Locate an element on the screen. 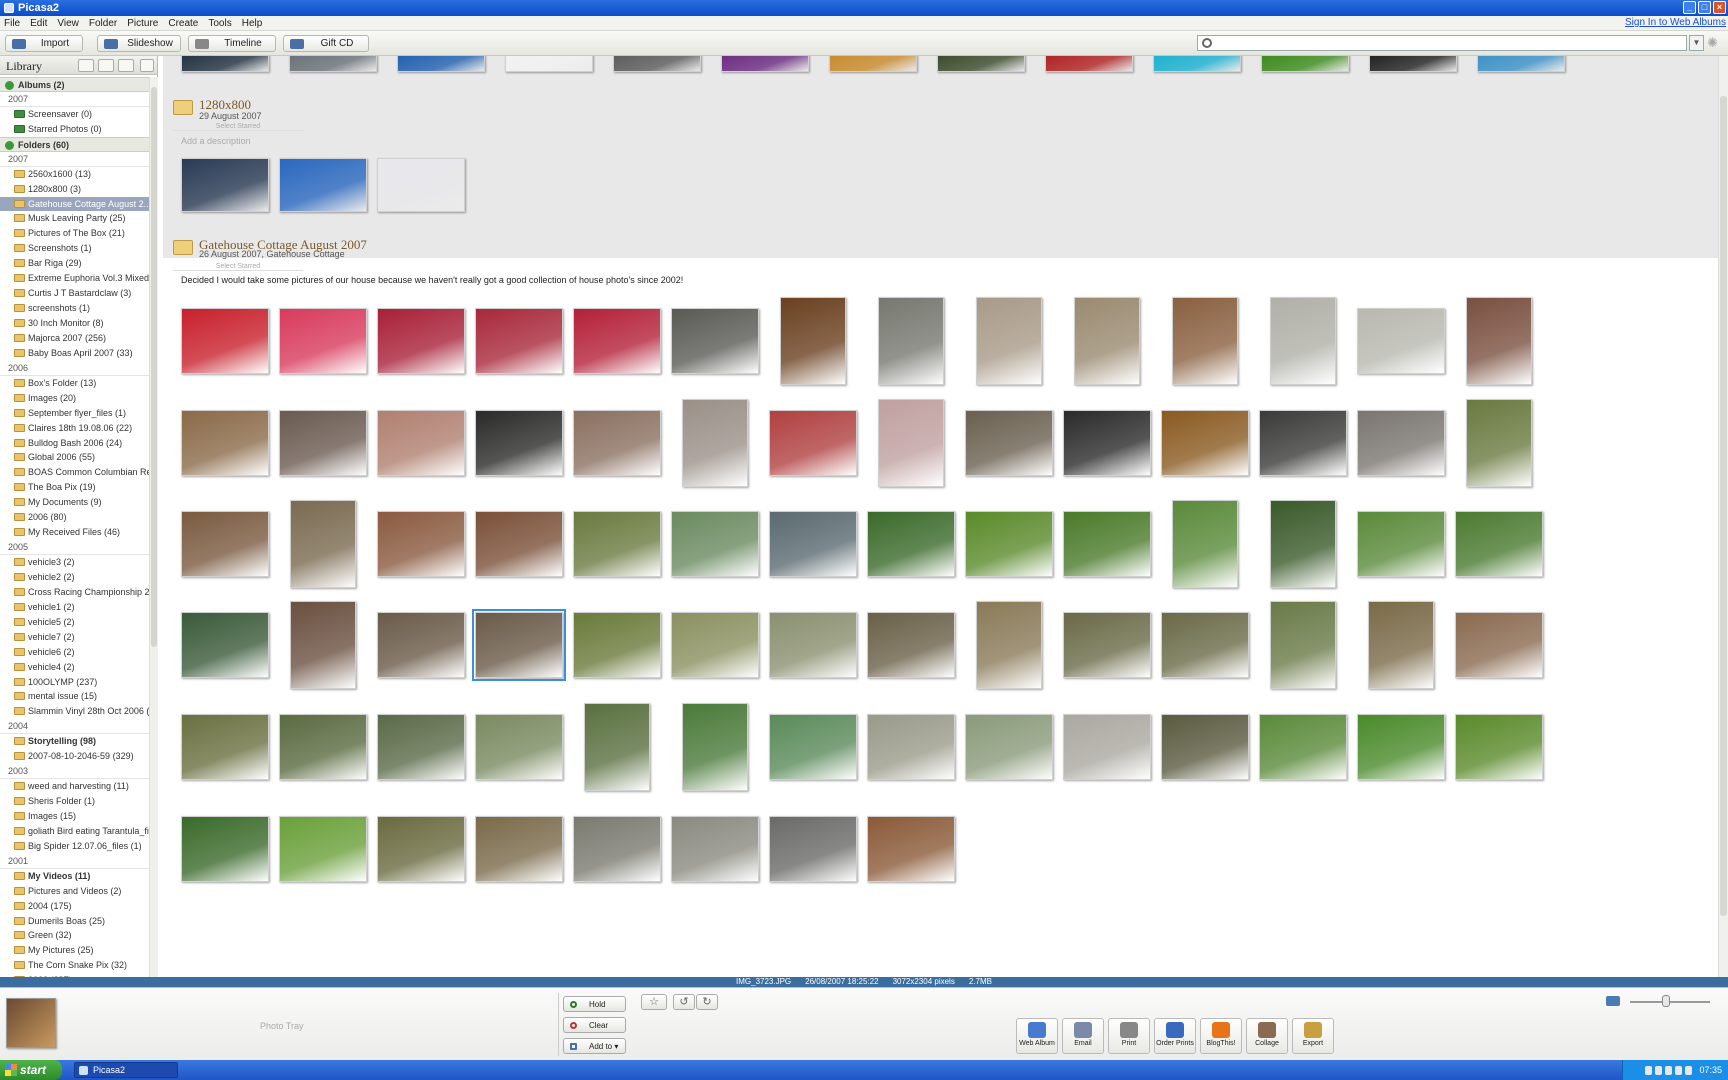 The height and width of the screenshot is (1080, 1728). expand-toggle-icon is located at coordinates (9, 145).